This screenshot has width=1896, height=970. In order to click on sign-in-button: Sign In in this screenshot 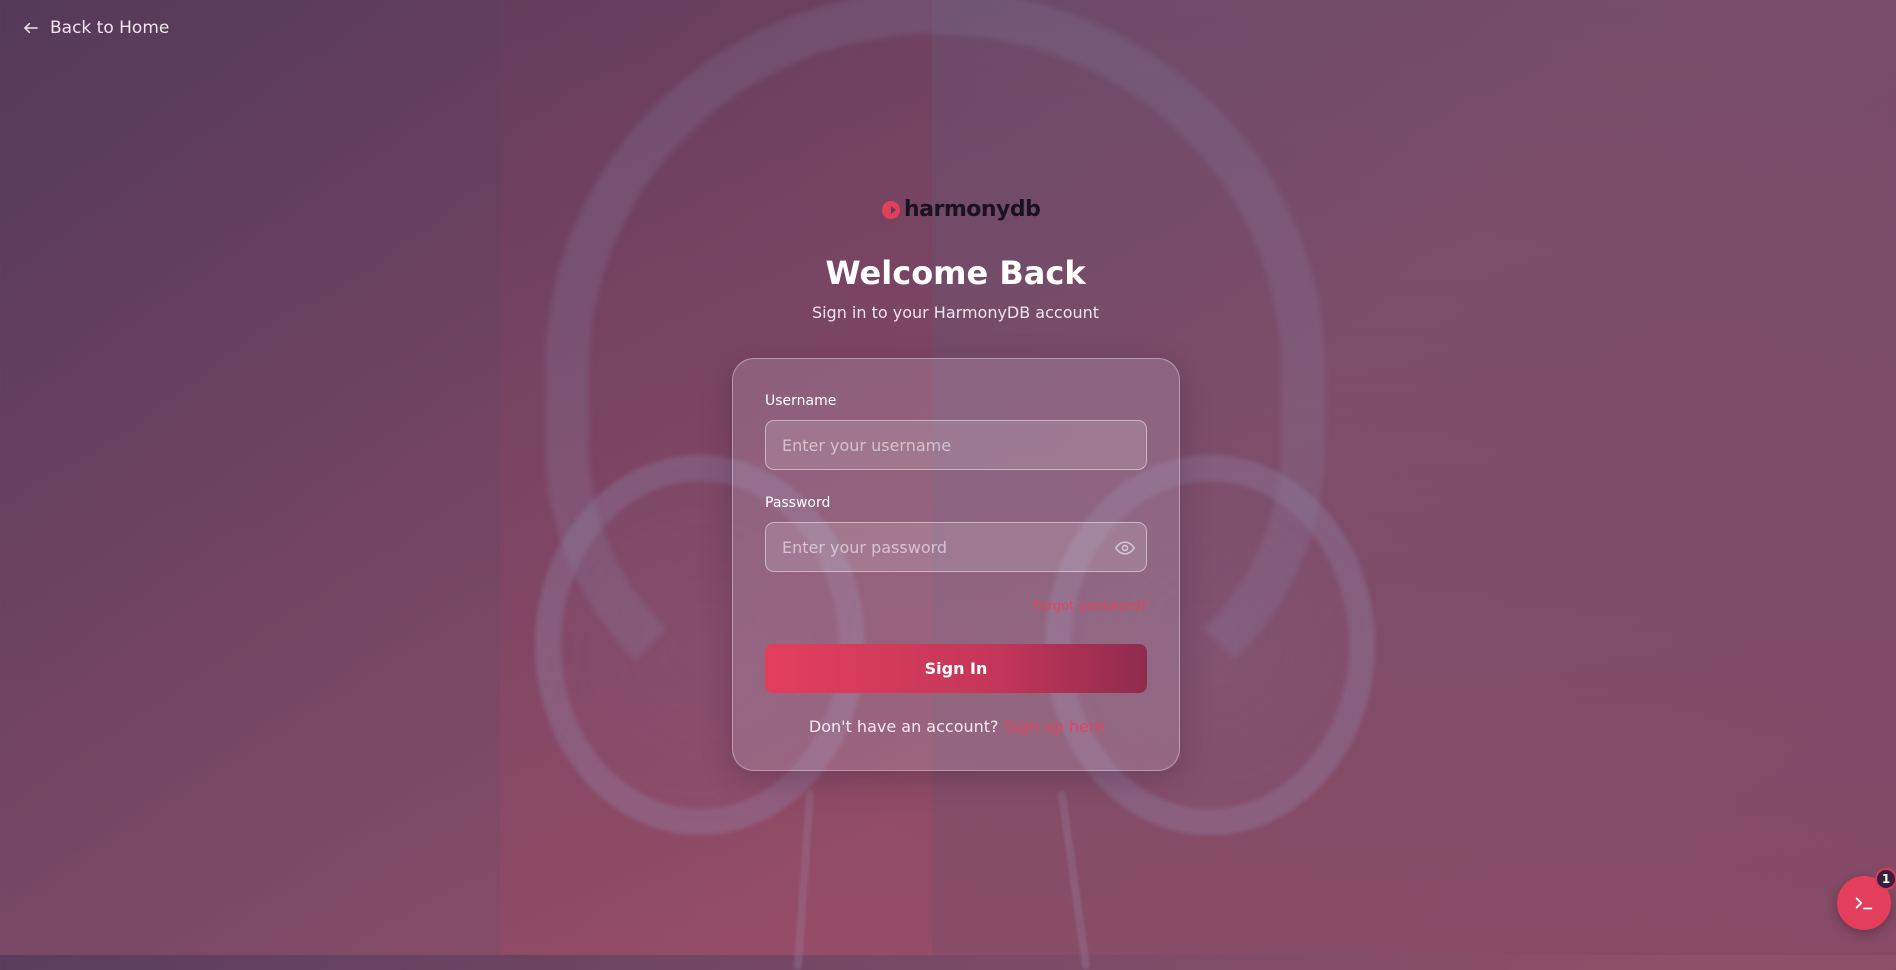, I will do `click(956, 668)`.